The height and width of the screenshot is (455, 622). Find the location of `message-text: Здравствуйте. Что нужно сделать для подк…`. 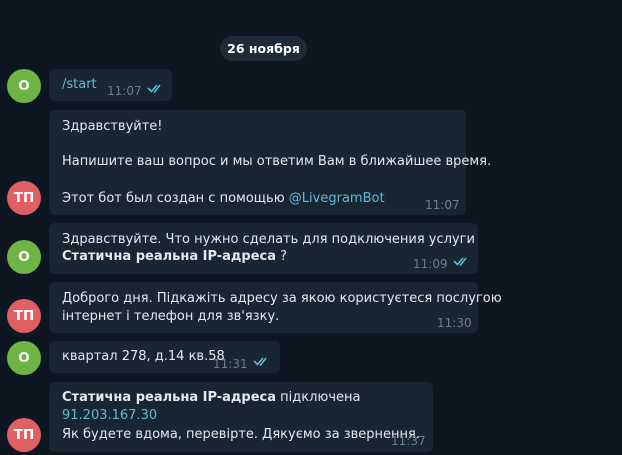

message-text: Здравствуйте. Что нужно сделать для подк… is located at coordinates (268, 239).